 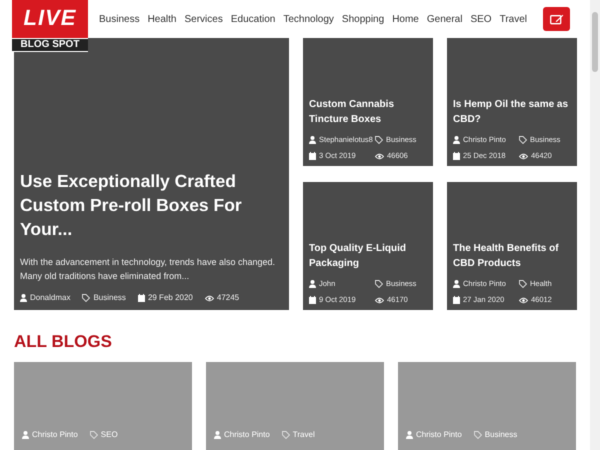 I want to click on nav-link: Technology, so click(x=308, y=19).